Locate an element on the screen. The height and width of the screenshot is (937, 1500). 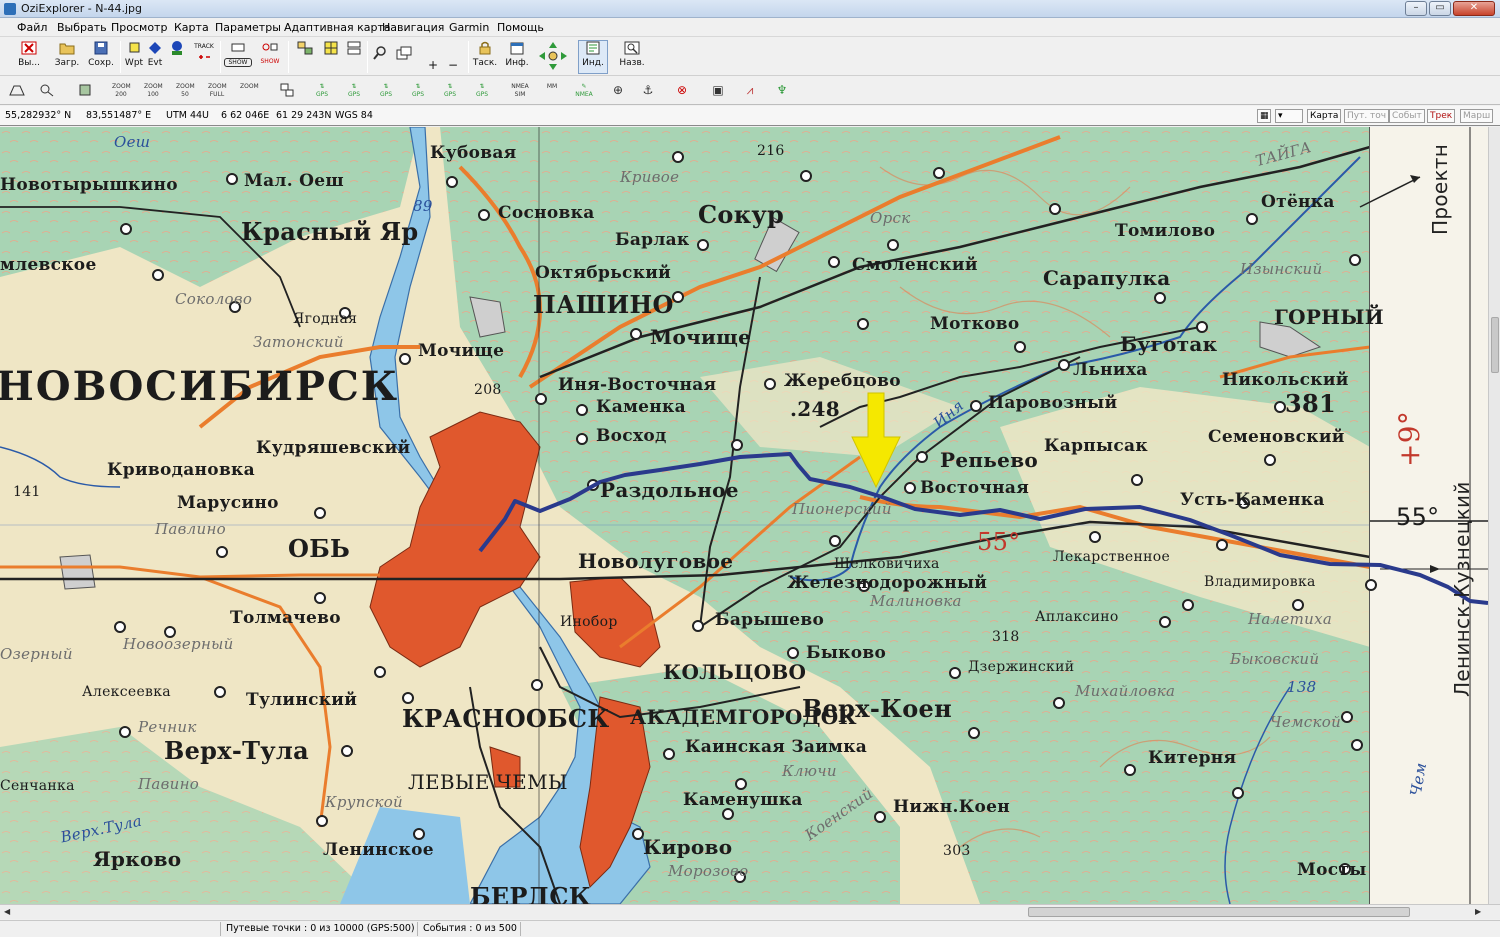
map-label-orsk: Орск is located at coordinates (890, 218).